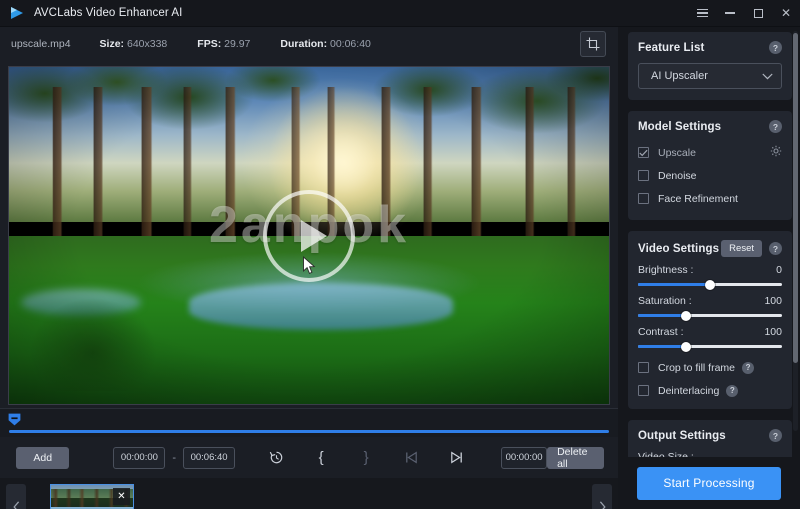  I want to click on time-range-dash: -, so click(174, 457).